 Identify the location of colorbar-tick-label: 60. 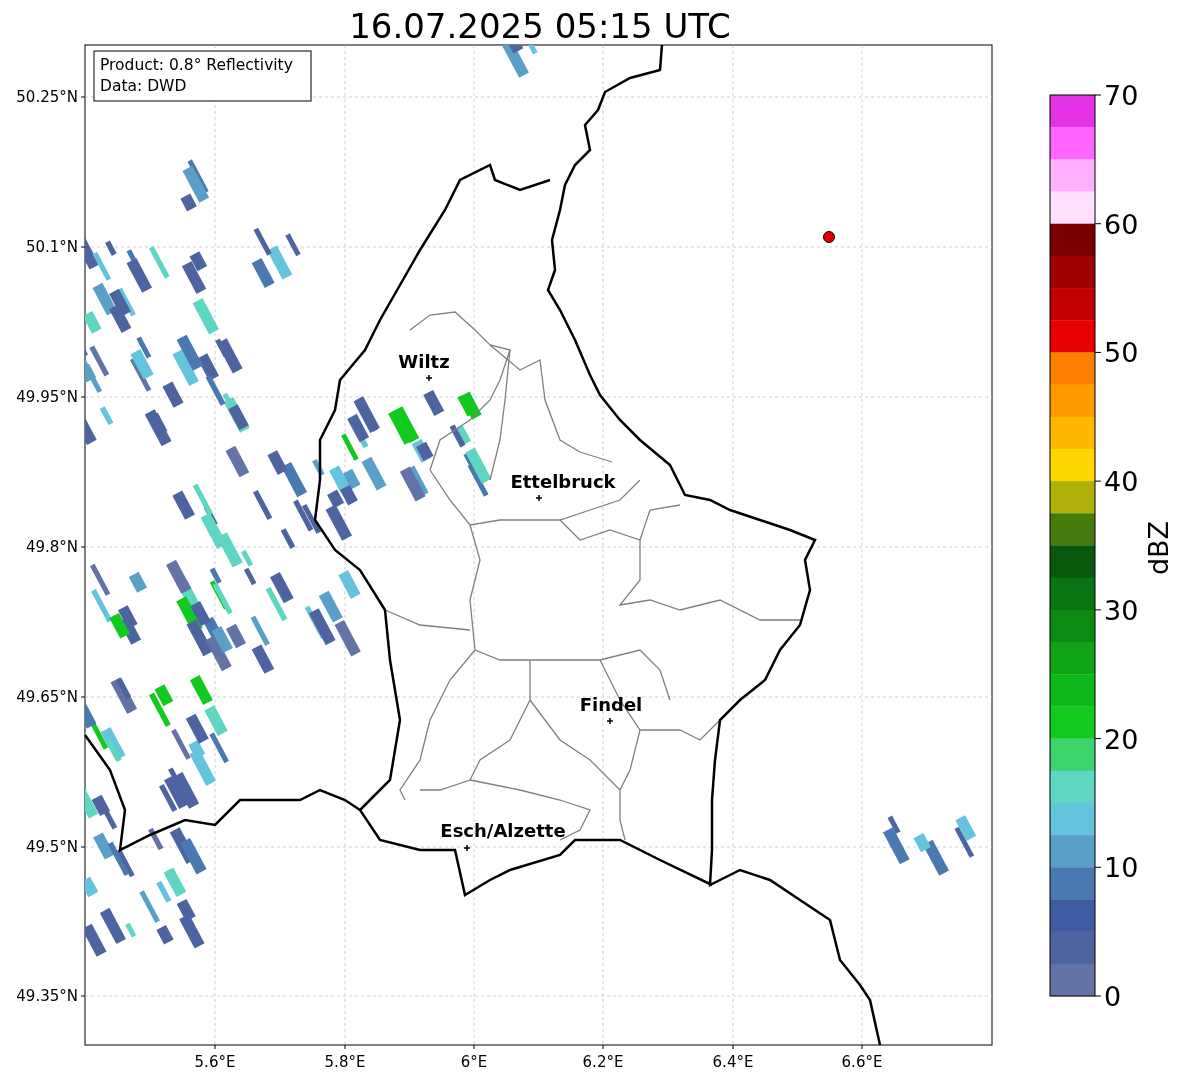
(1121, 224).